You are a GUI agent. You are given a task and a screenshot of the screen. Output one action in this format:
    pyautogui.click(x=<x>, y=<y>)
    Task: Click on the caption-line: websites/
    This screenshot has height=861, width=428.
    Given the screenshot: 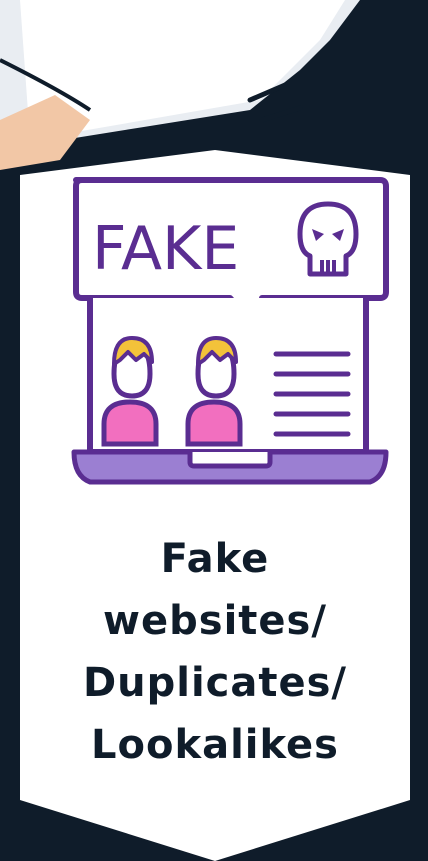 What is the action you would take?
    pyautogui.click(x=215, y=621)
    